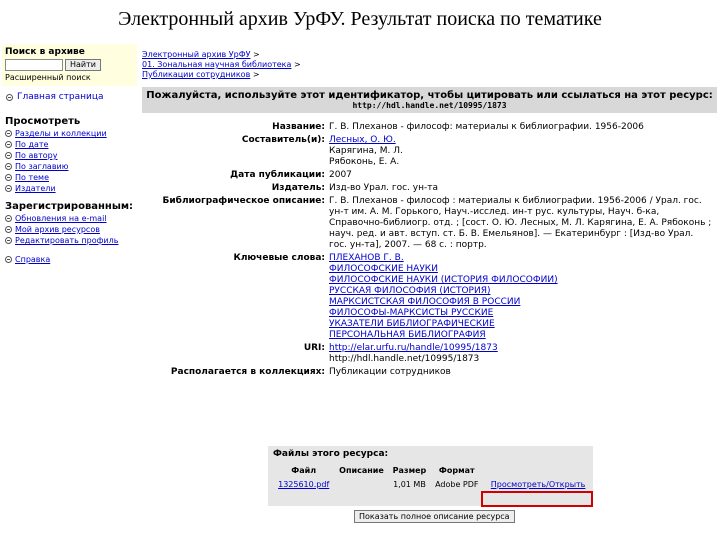 The height and width of the screenshot is (540, 720). Describe the element at coordinates (538, 484) in the screenshot. I see `view-open-link: Просмотреть/Открыть` at that location.